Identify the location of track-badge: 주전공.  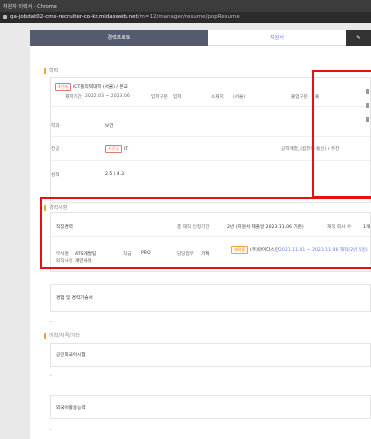
(114, 149).